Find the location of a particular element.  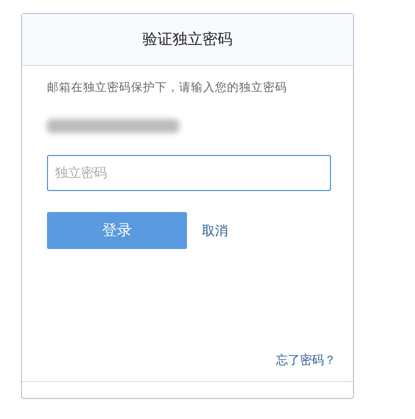

dialog-title: 验证独立密码 is located at coordinates (187, 39).